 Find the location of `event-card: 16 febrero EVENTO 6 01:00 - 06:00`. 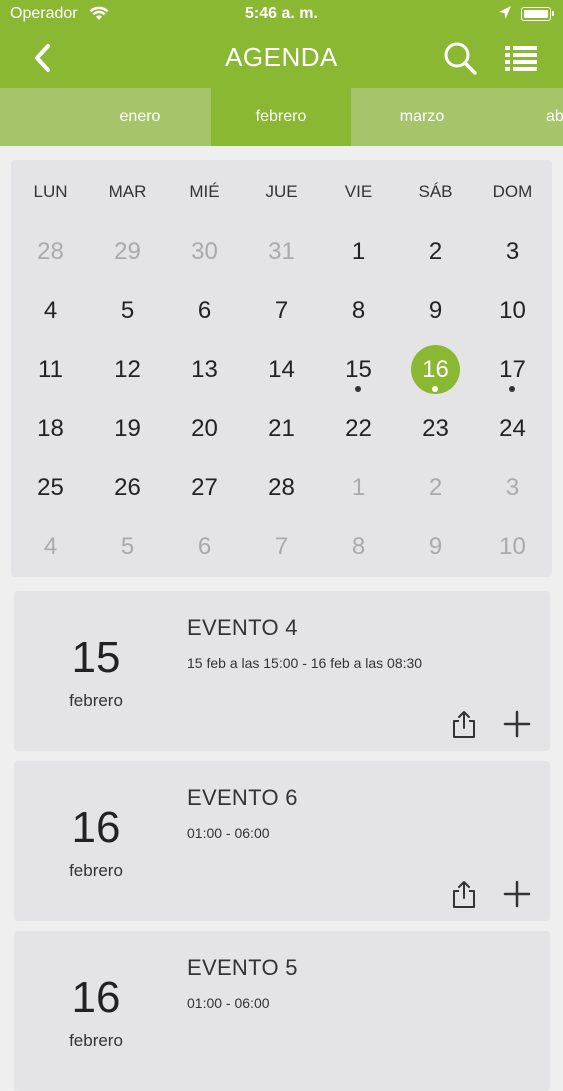

event-card: 16 febrero EVENTO 6 01:00 - 06:00 is located at coordinates (282, 841).